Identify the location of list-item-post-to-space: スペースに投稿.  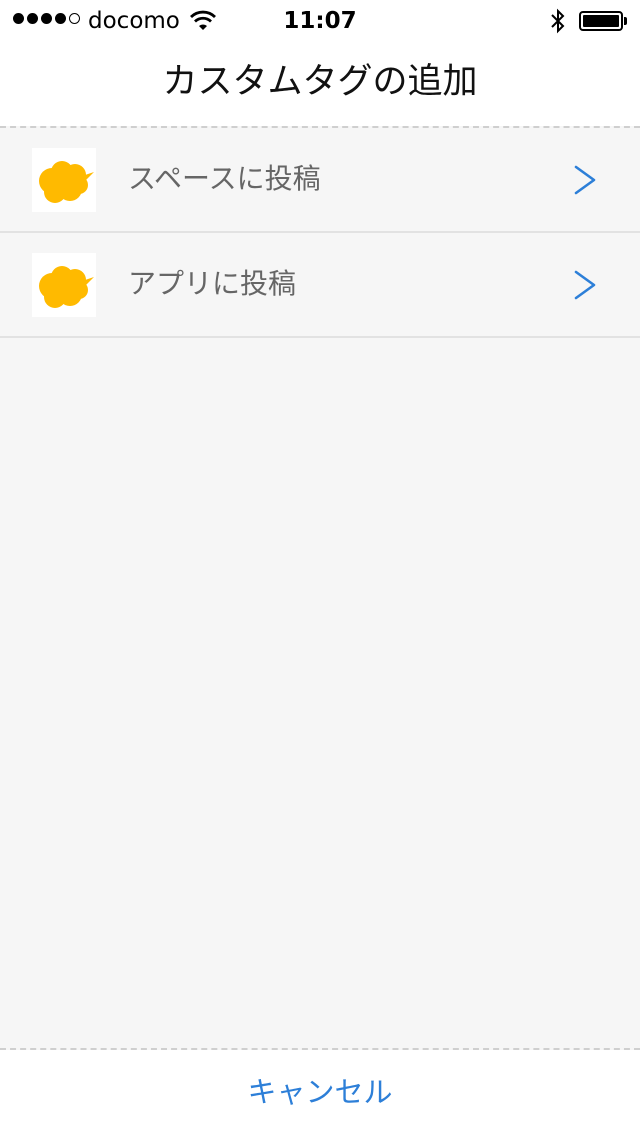
(320, 180).